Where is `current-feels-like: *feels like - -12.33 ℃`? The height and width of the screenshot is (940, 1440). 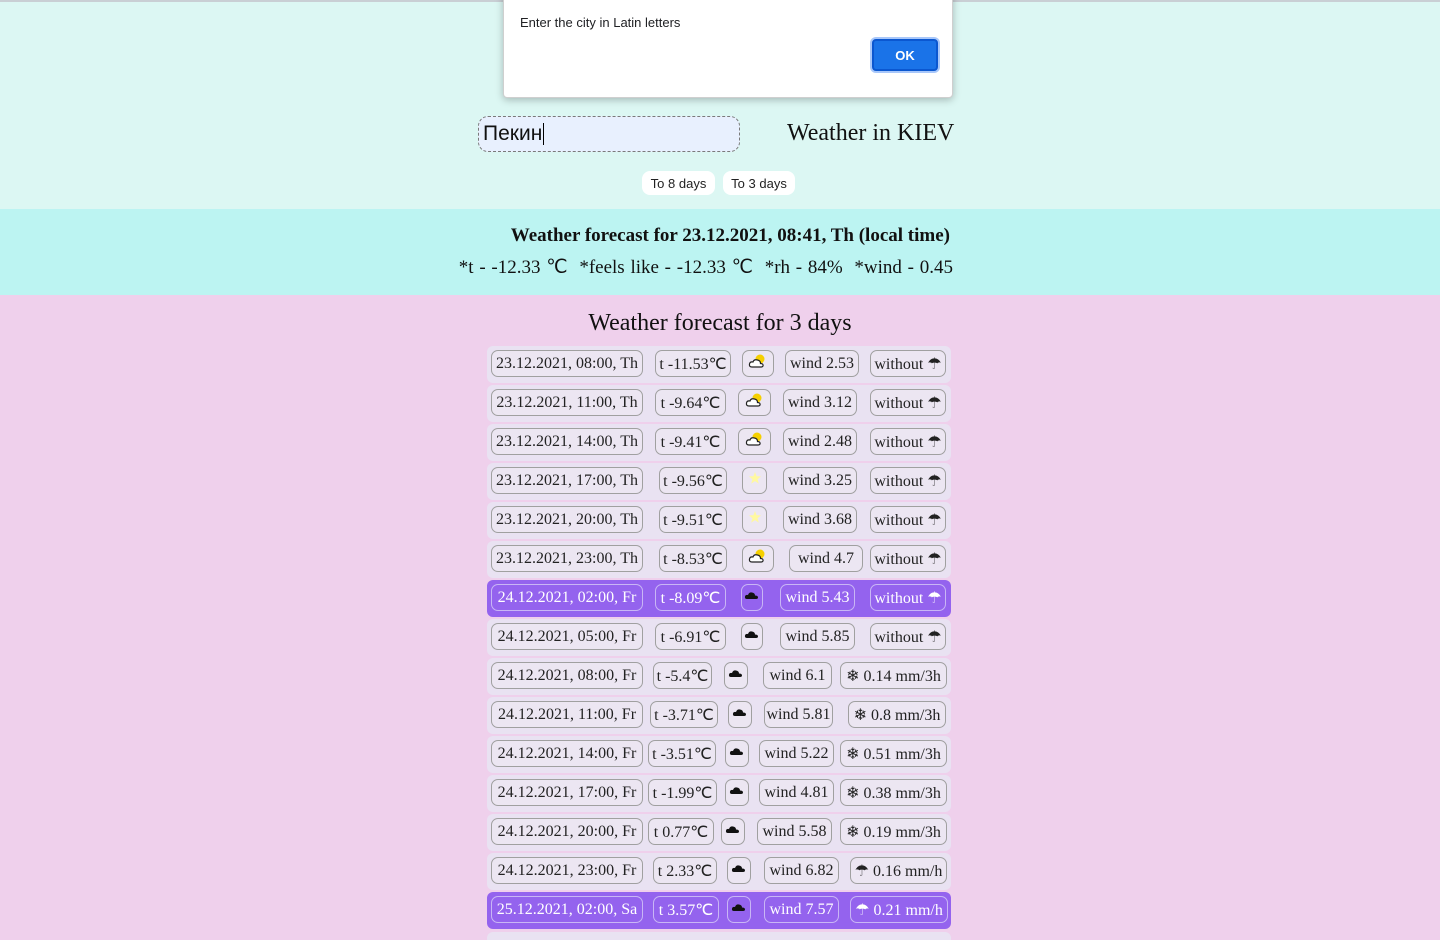 current-feels-like: *feels like - -12.33 ℃ is located at coordinates (666, 267).